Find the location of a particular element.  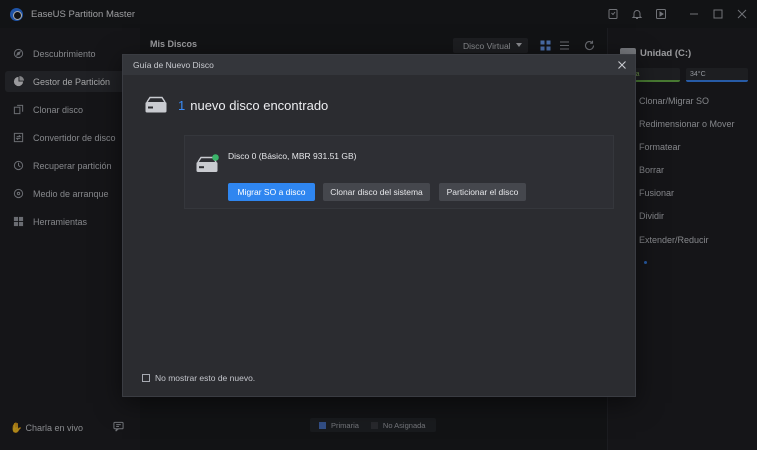

disk-name: Disco 0 (Básico, MBR 931.51 GB) is located at coordinates (292, 156).